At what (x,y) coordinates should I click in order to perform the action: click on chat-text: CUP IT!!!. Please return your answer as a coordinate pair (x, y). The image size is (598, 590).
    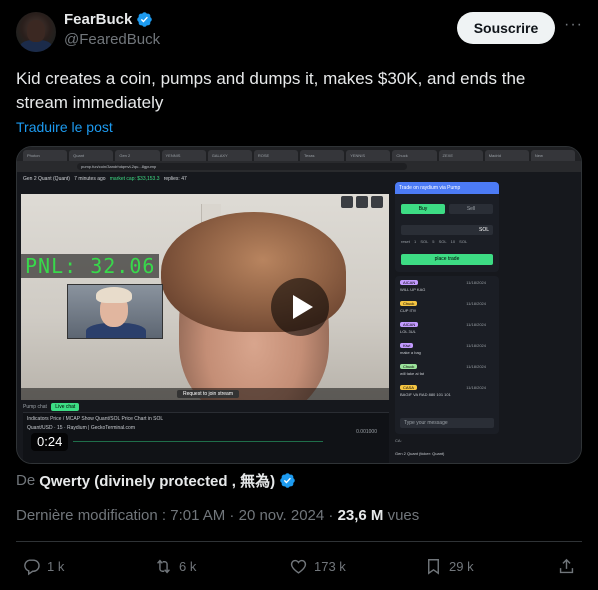
    Looking at the image, I should click on (408, 310).